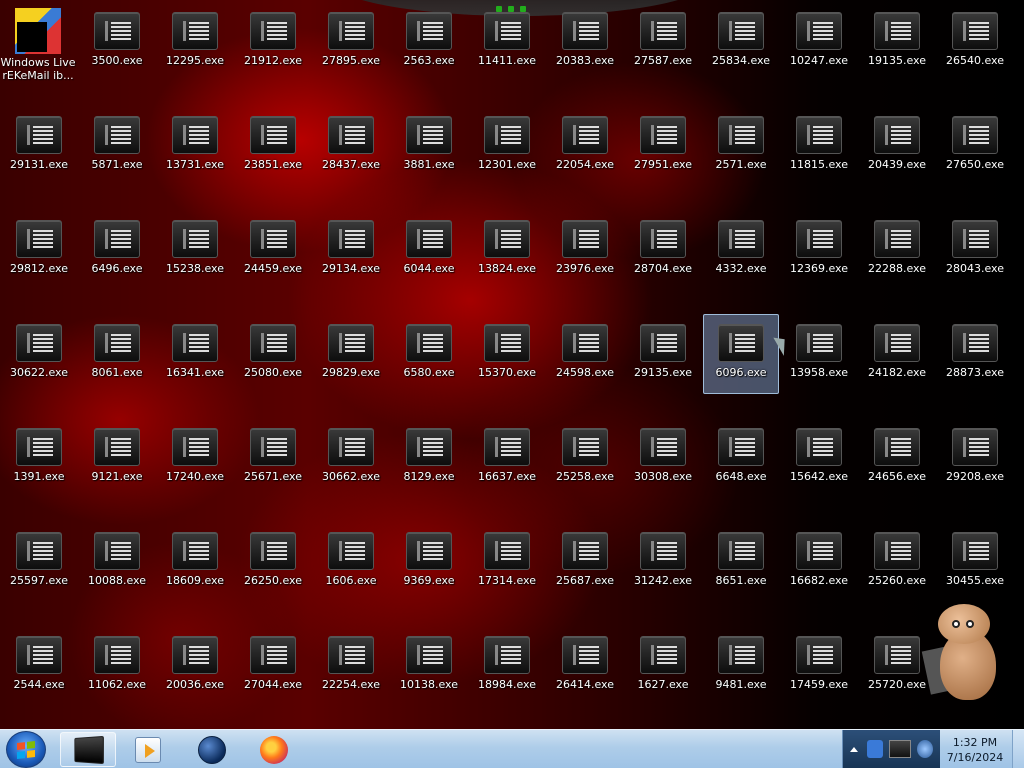 This screenshot has height=768, width=1024. What do you see at coordinates (585, 250) in the screenshot?
I see `desktop-exe-icon: 23976.exe` at bounding box center [585, 250].